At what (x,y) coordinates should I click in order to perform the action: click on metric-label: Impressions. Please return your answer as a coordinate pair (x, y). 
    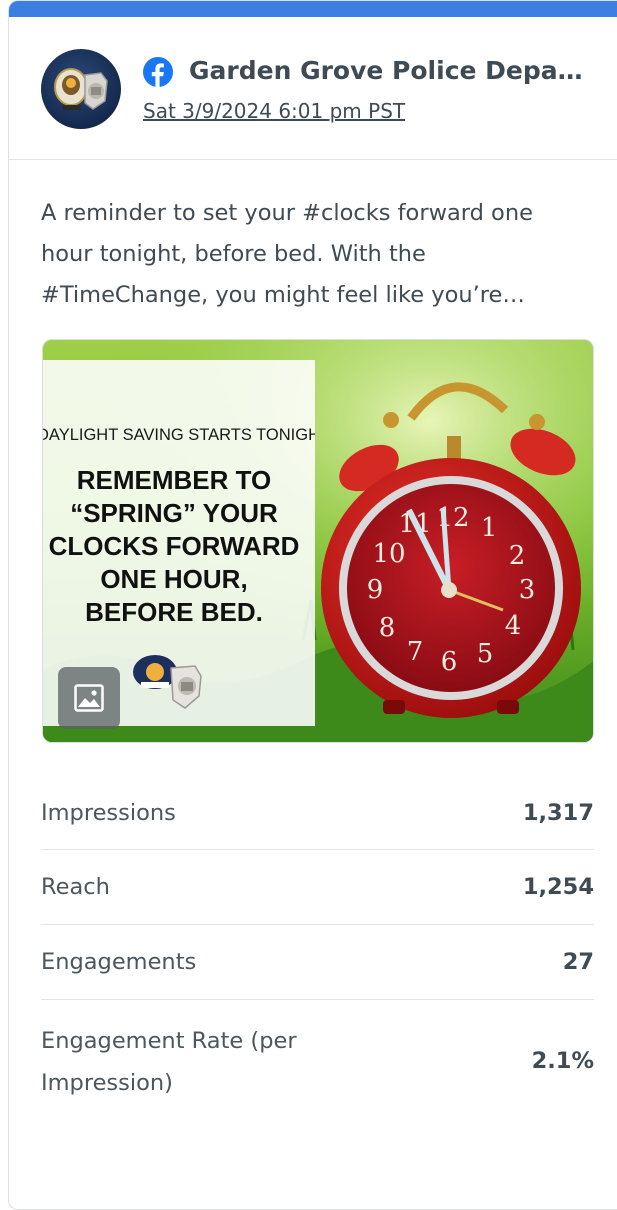
    Looking at the image, I should click on (108, 813).